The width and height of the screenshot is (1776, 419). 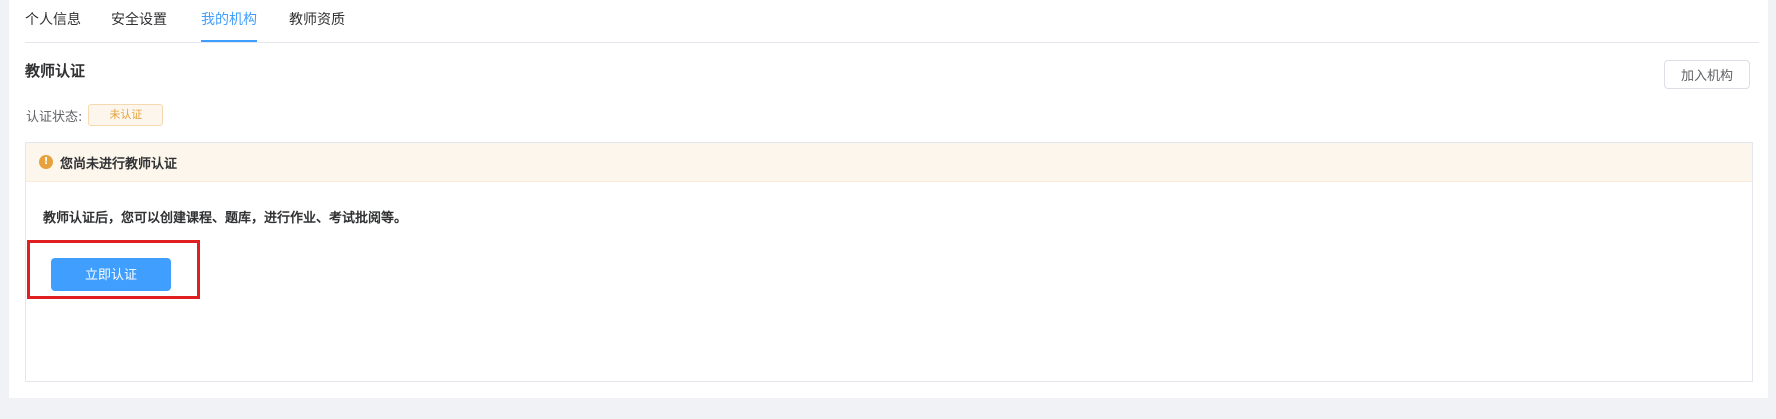 I want to click on tab-security-settings: 安全设置, so click(x=139, y=20).